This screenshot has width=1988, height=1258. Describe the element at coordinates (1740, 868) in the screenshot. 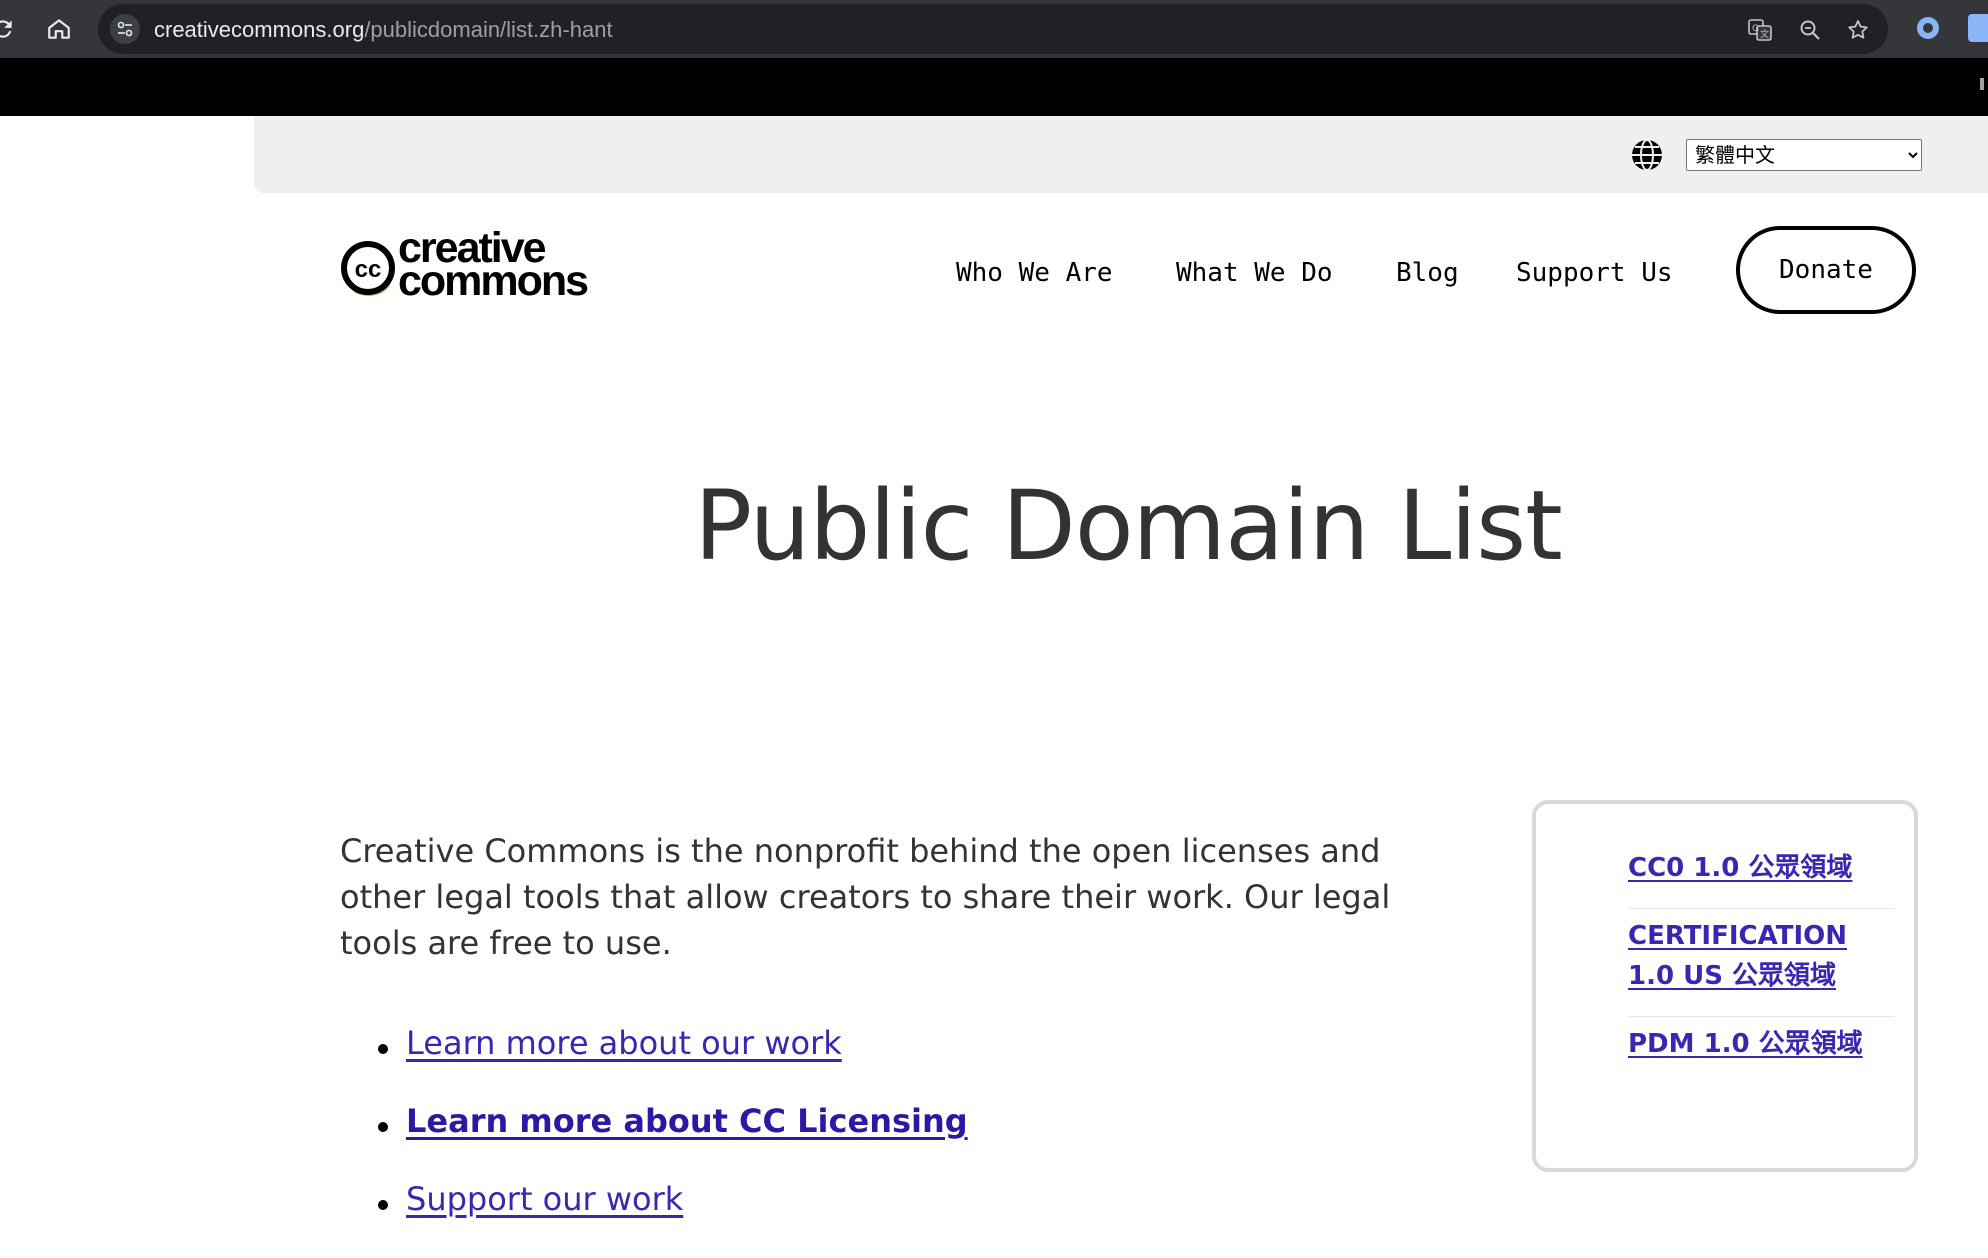

I see `cc0-link: CC0 1.0 公眾領域` at that location.